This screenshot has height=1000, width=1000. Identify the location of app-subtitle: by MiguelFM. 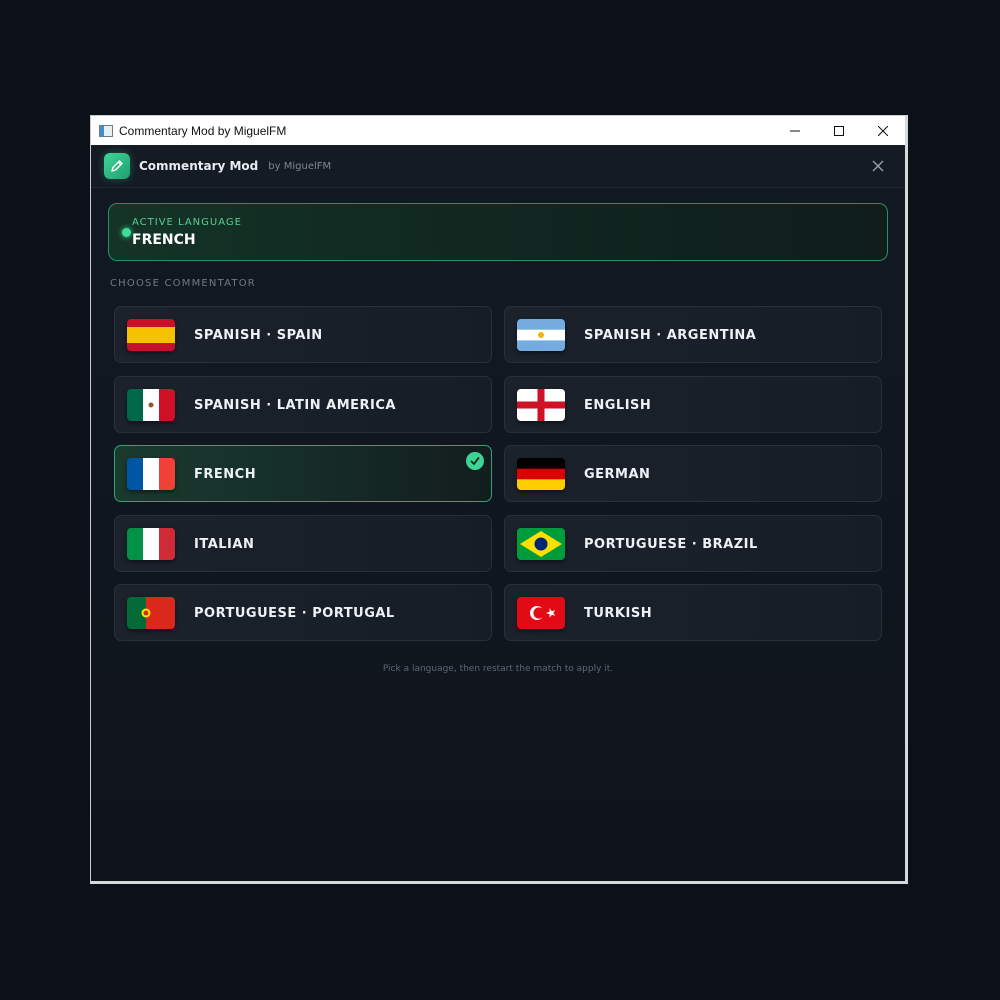
(300, 166).